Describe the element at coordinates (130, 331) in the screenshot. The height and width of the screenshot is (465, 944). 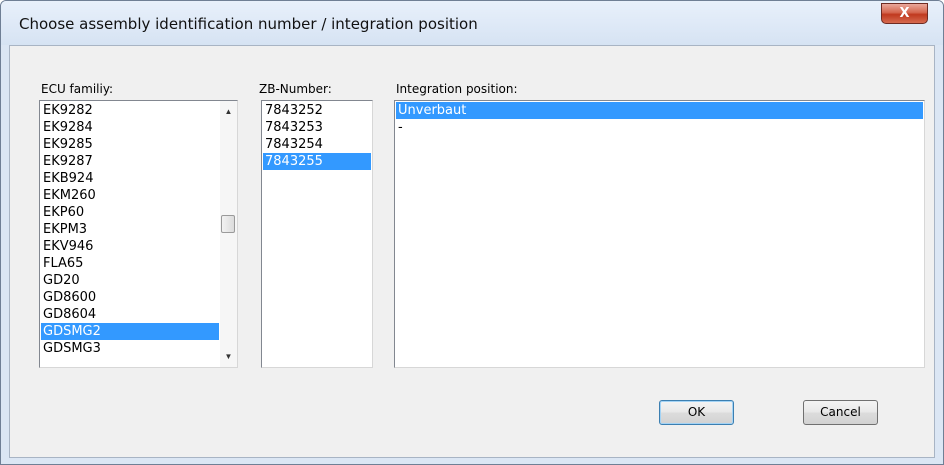
I see `list-item: GDSMG2` at that location.